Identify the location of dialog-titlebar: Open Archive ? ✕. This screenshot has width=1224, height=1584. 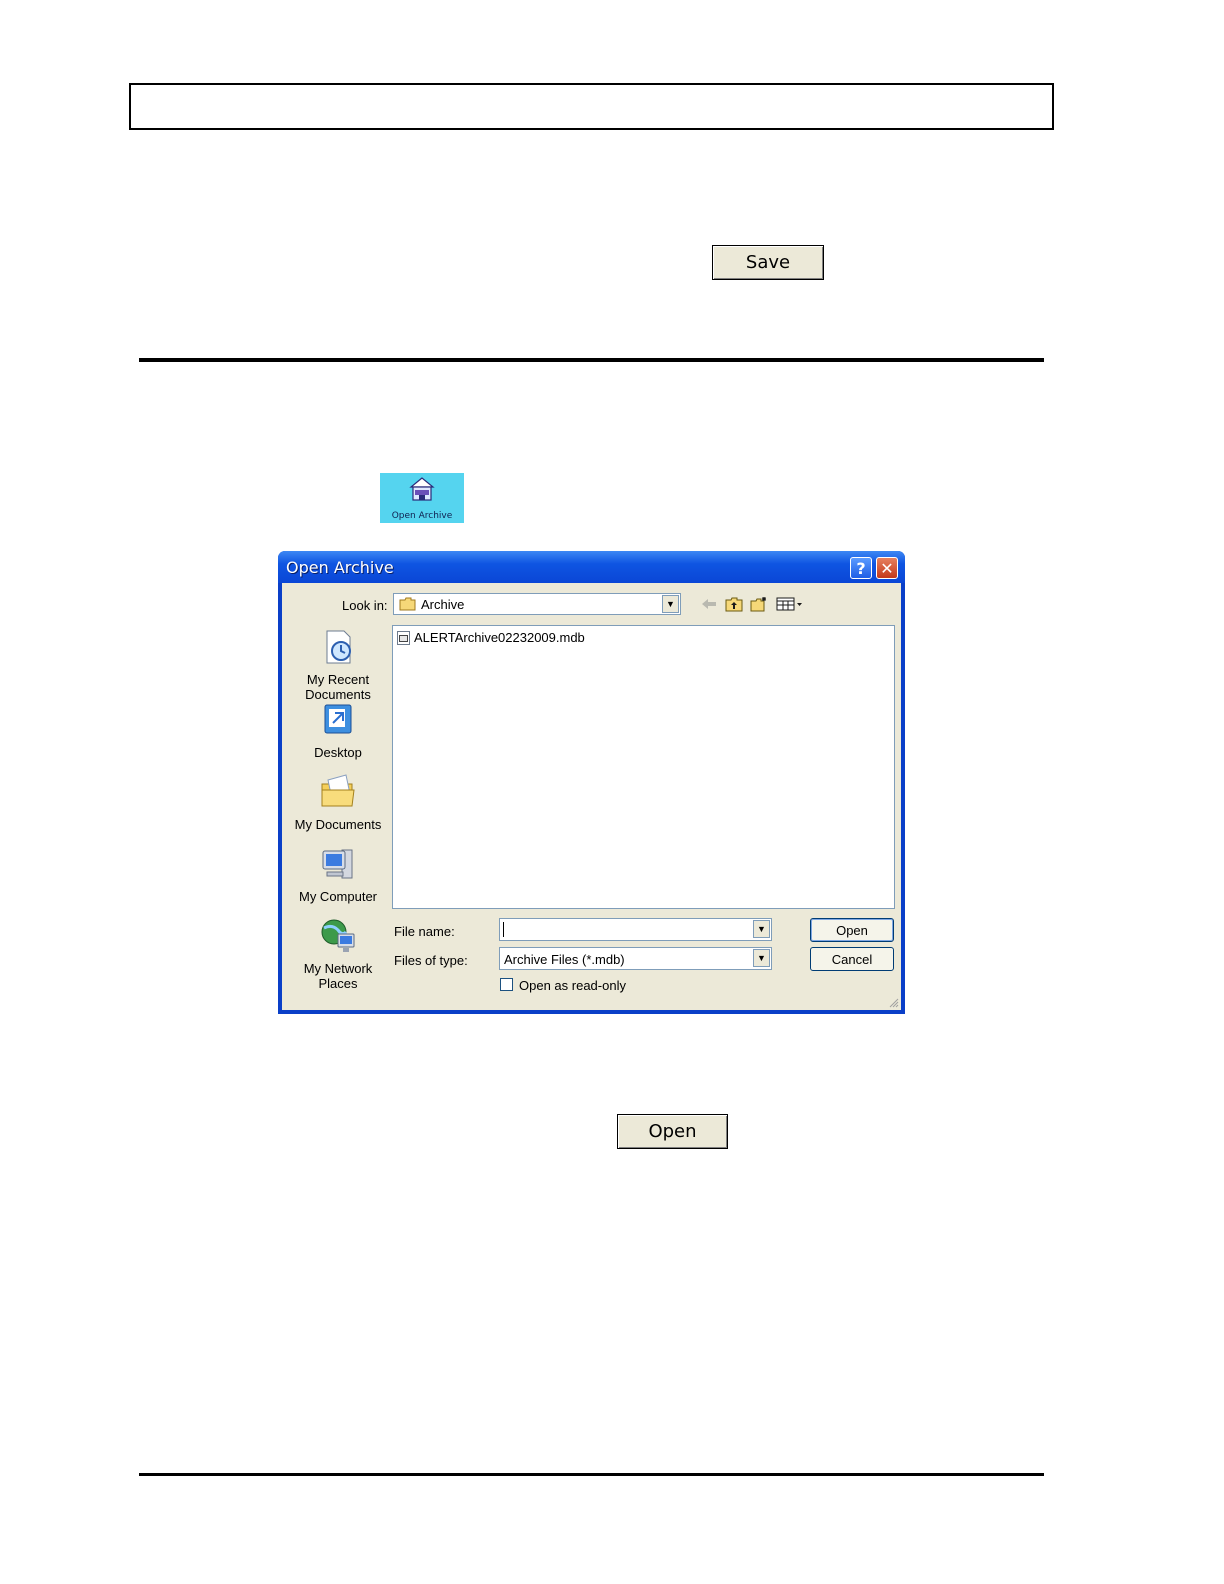
(591, 567).